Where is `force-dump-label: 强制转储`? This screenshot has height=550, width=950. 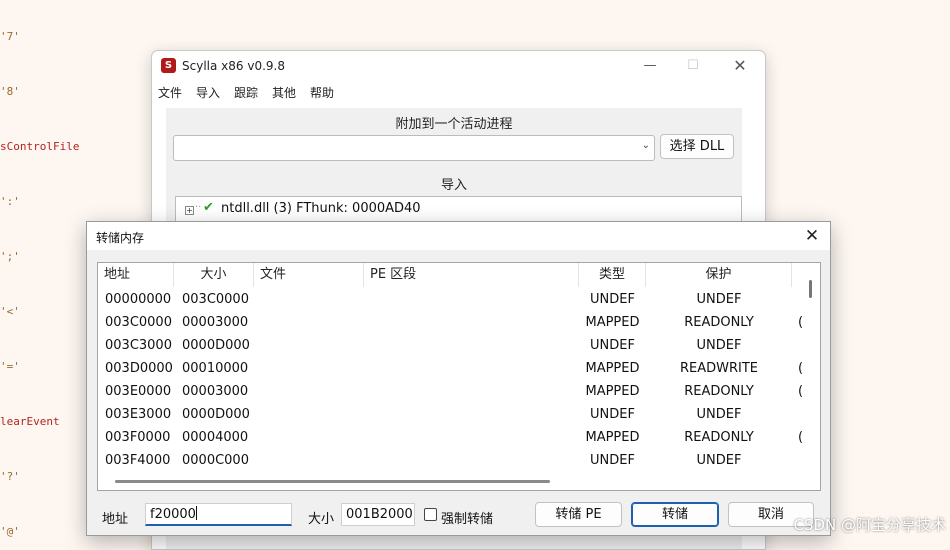 force-dump-label: 强制转储 is located at coordinates (467, 517).